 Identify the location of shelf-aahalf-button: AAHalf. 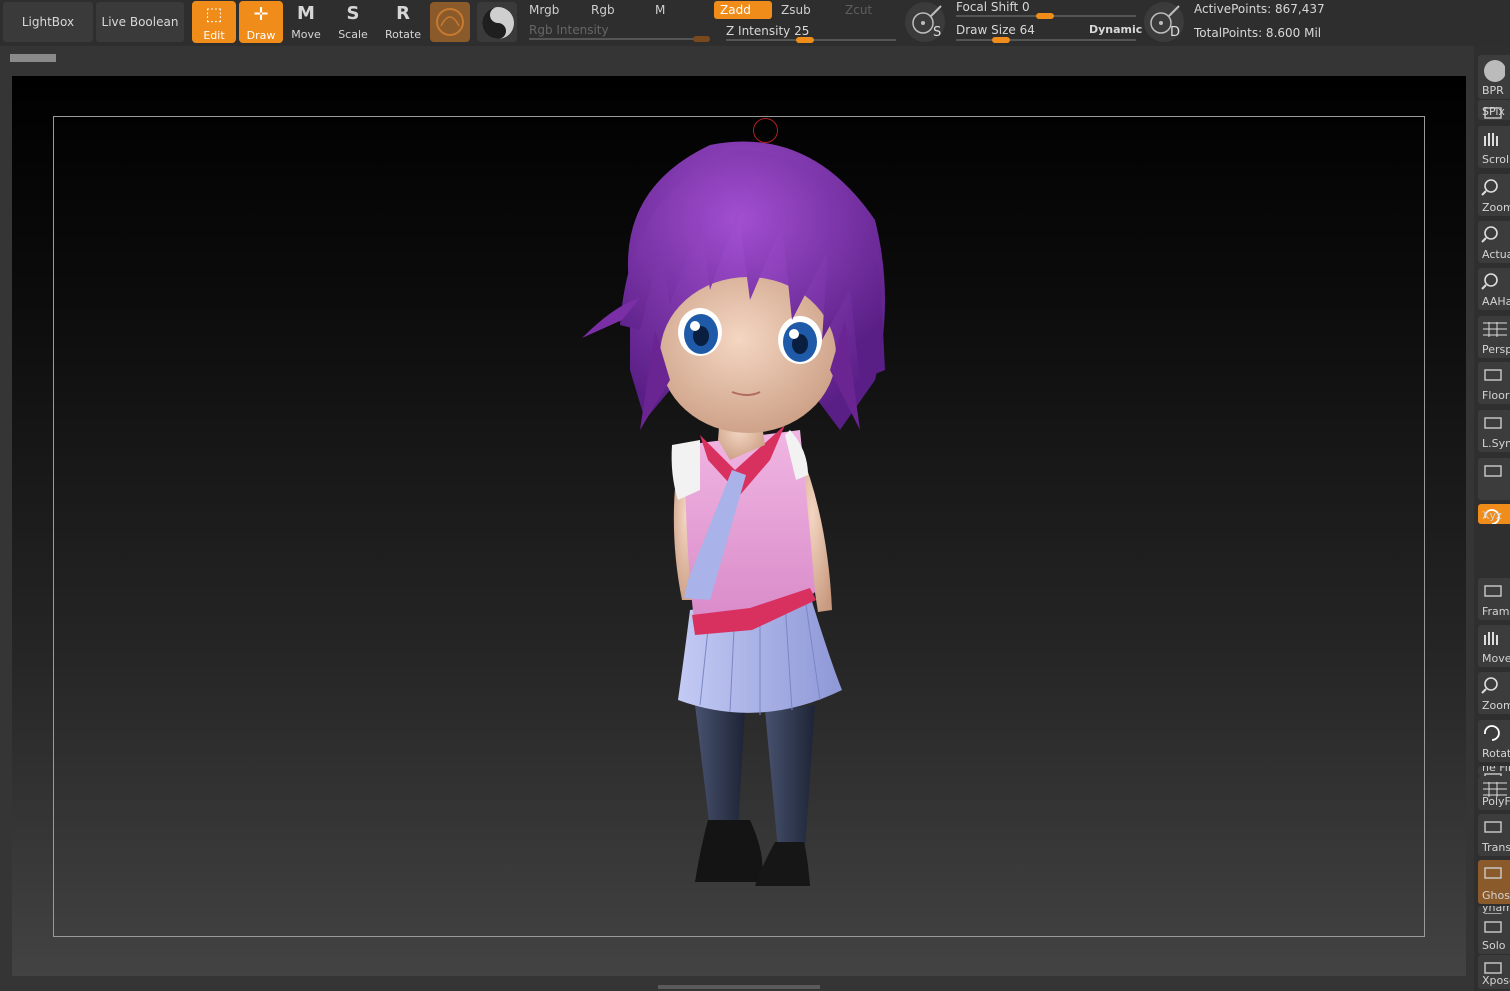
(1494, 289).